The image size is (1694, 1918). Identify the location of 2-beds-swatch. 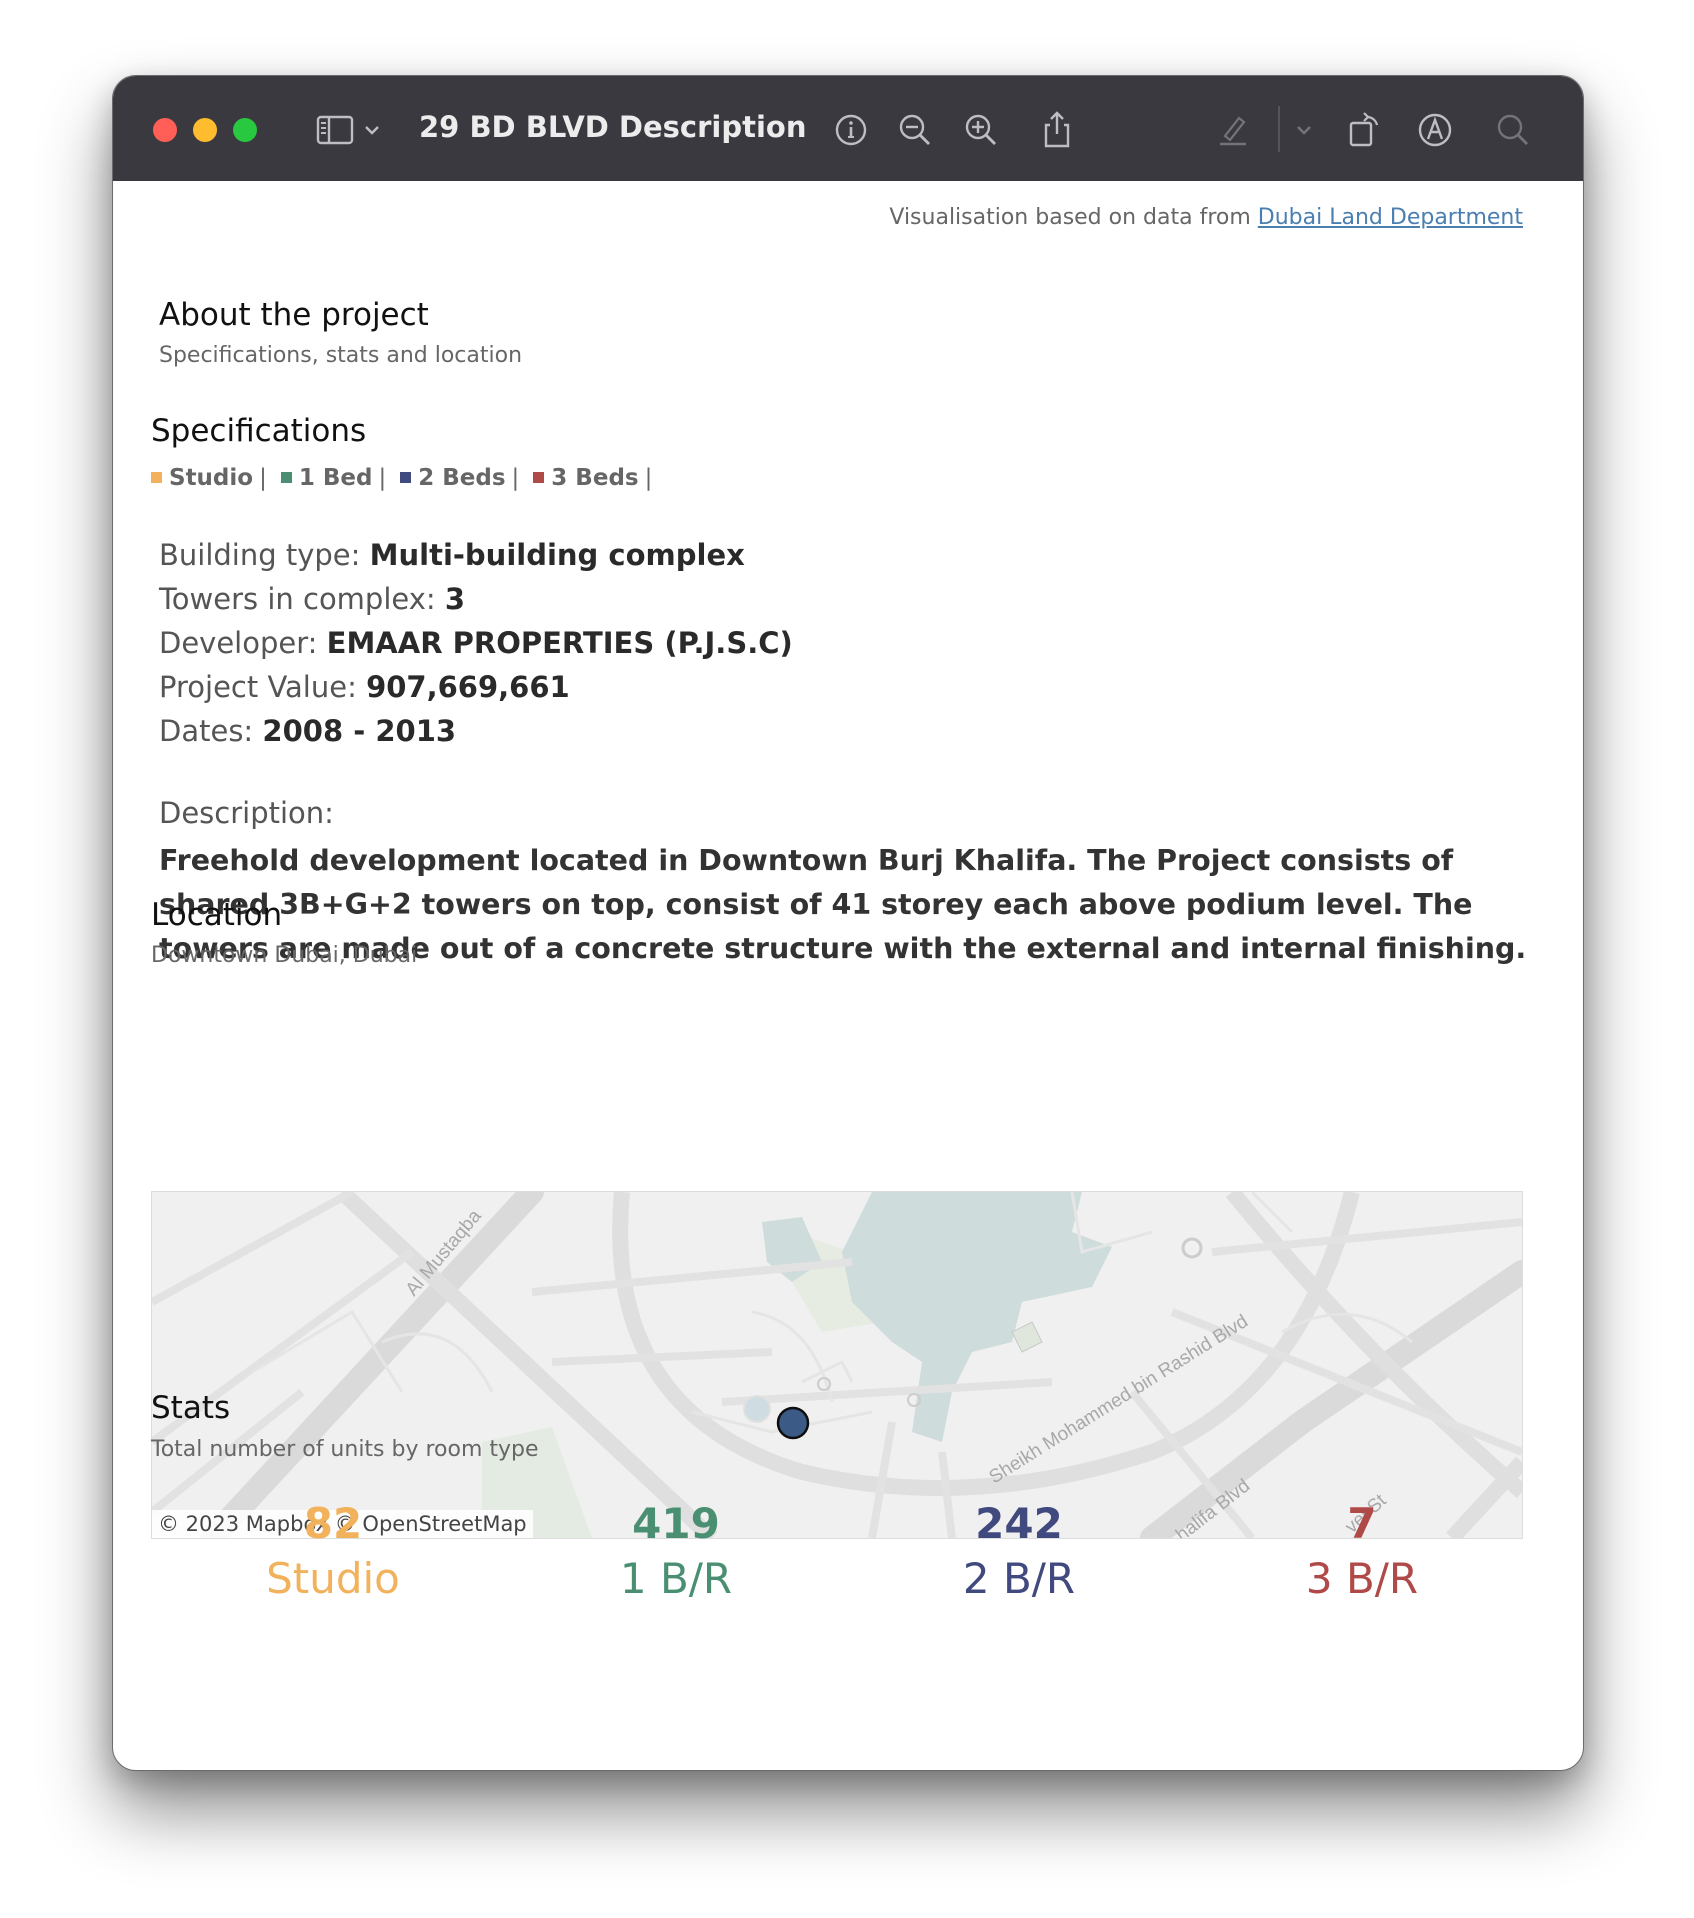
(406, 477).